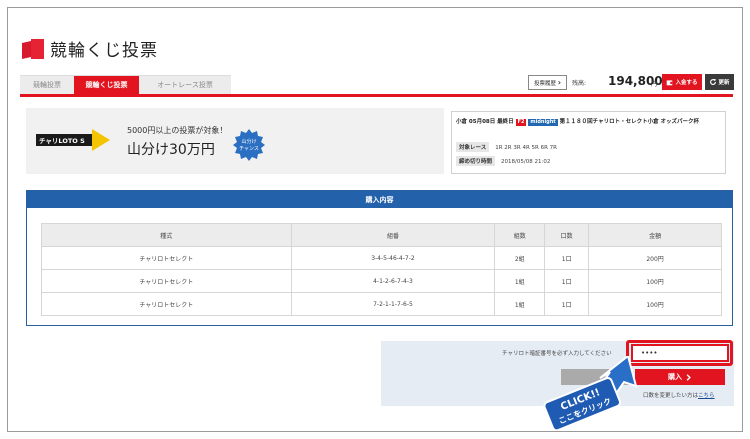 This screenshot has width=750, height=439. Describe the element at coordinates (682, 82) in the screenshot. I see `deposit-button: 入金する` at that location.